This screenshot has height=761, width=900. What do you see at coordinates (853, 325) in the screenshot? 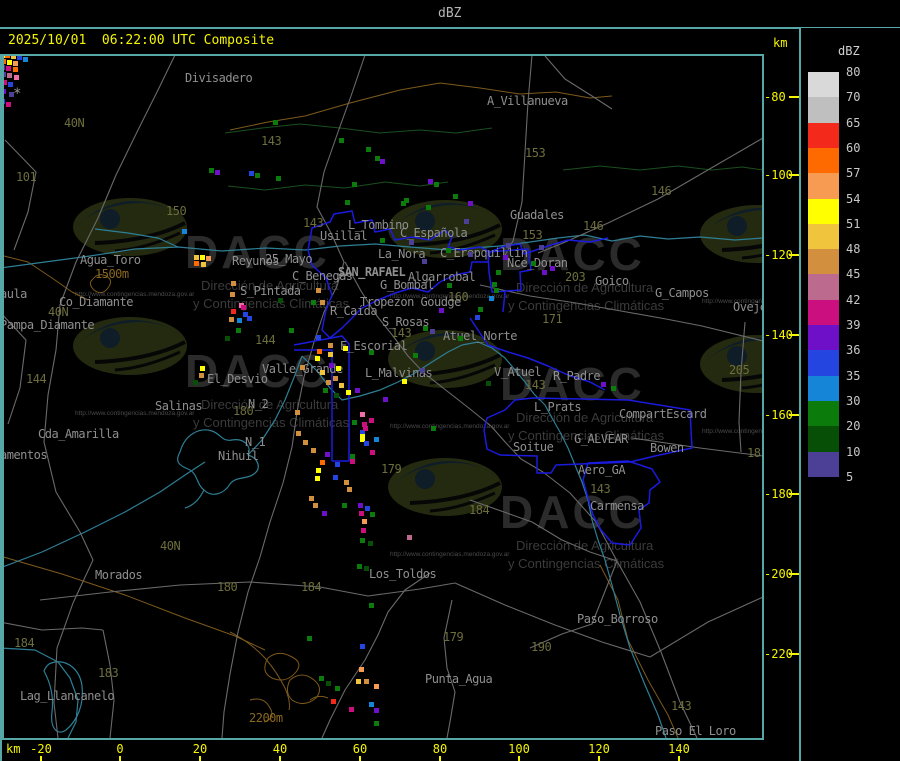
I see `legend-value-label: 39` at bounding box center [853, 325].